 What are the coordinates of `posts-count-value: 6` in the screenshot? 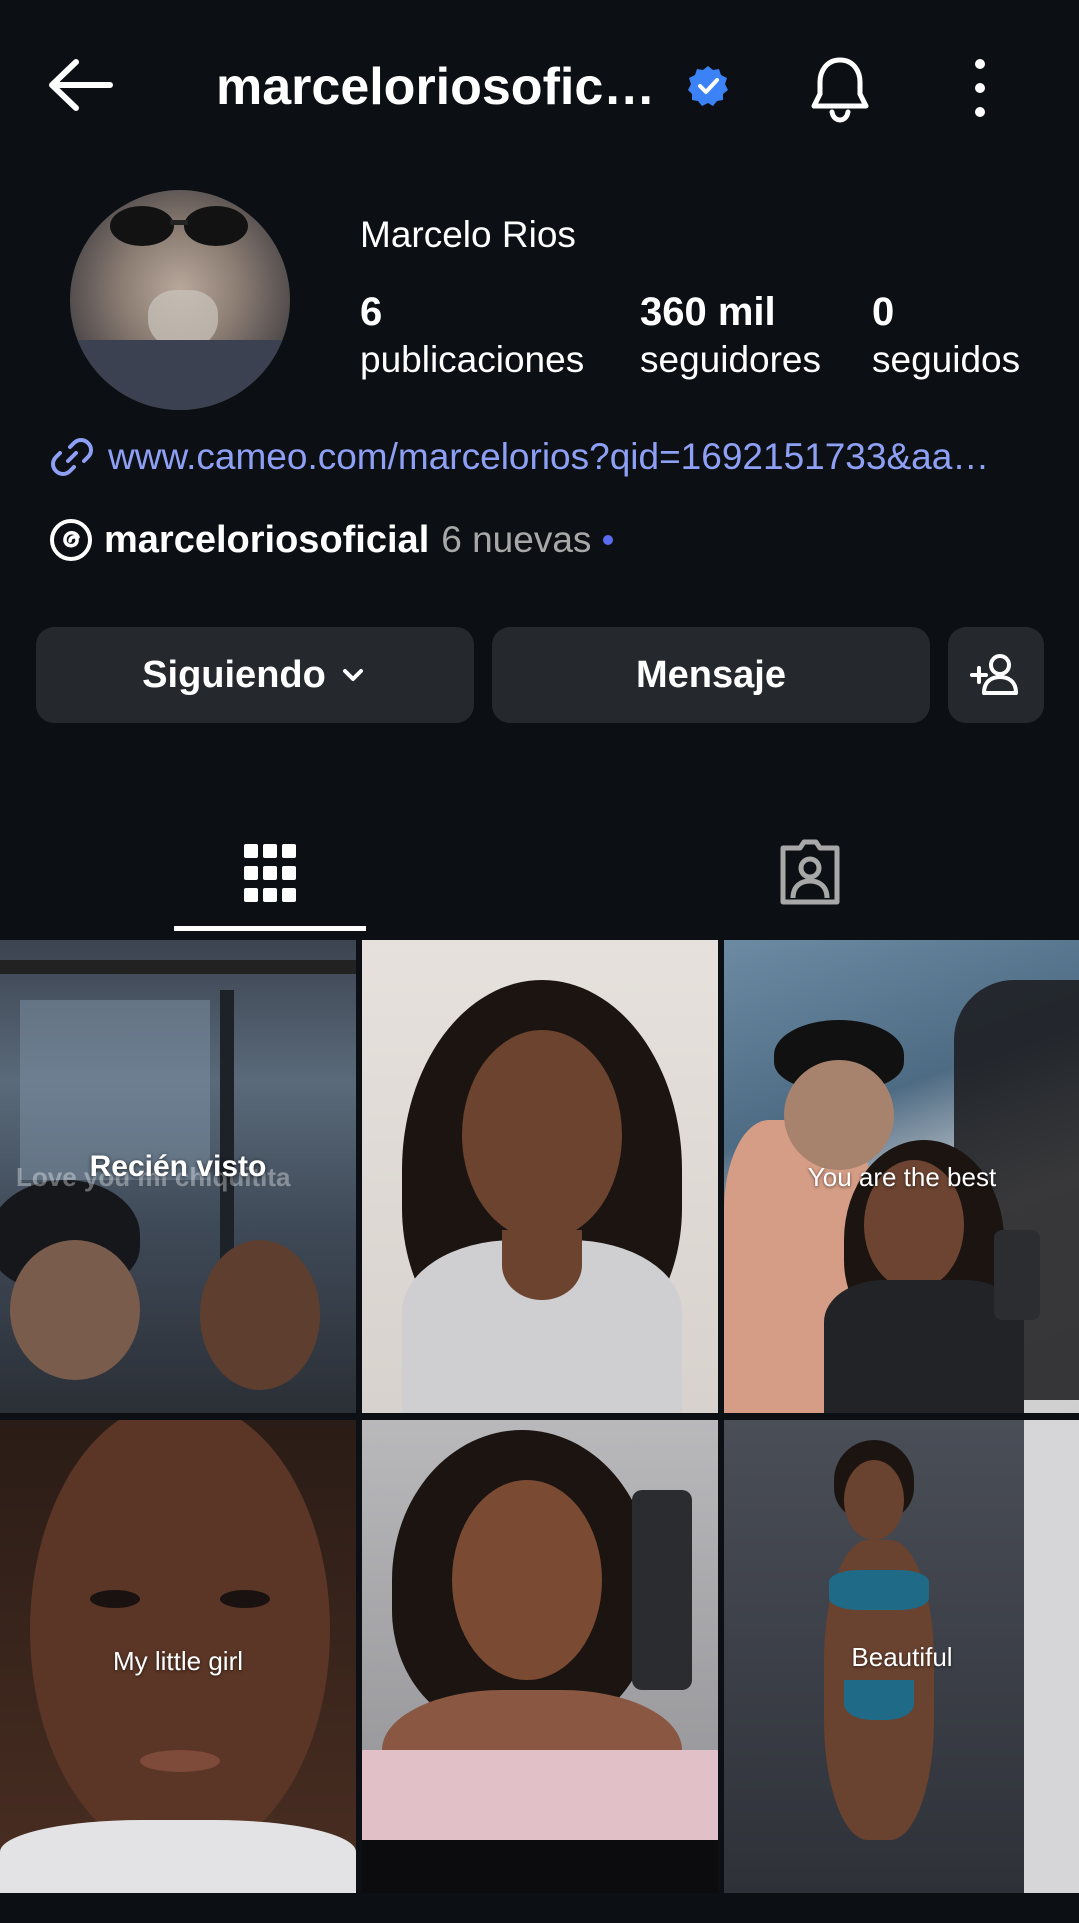 It's located at (371, 312).